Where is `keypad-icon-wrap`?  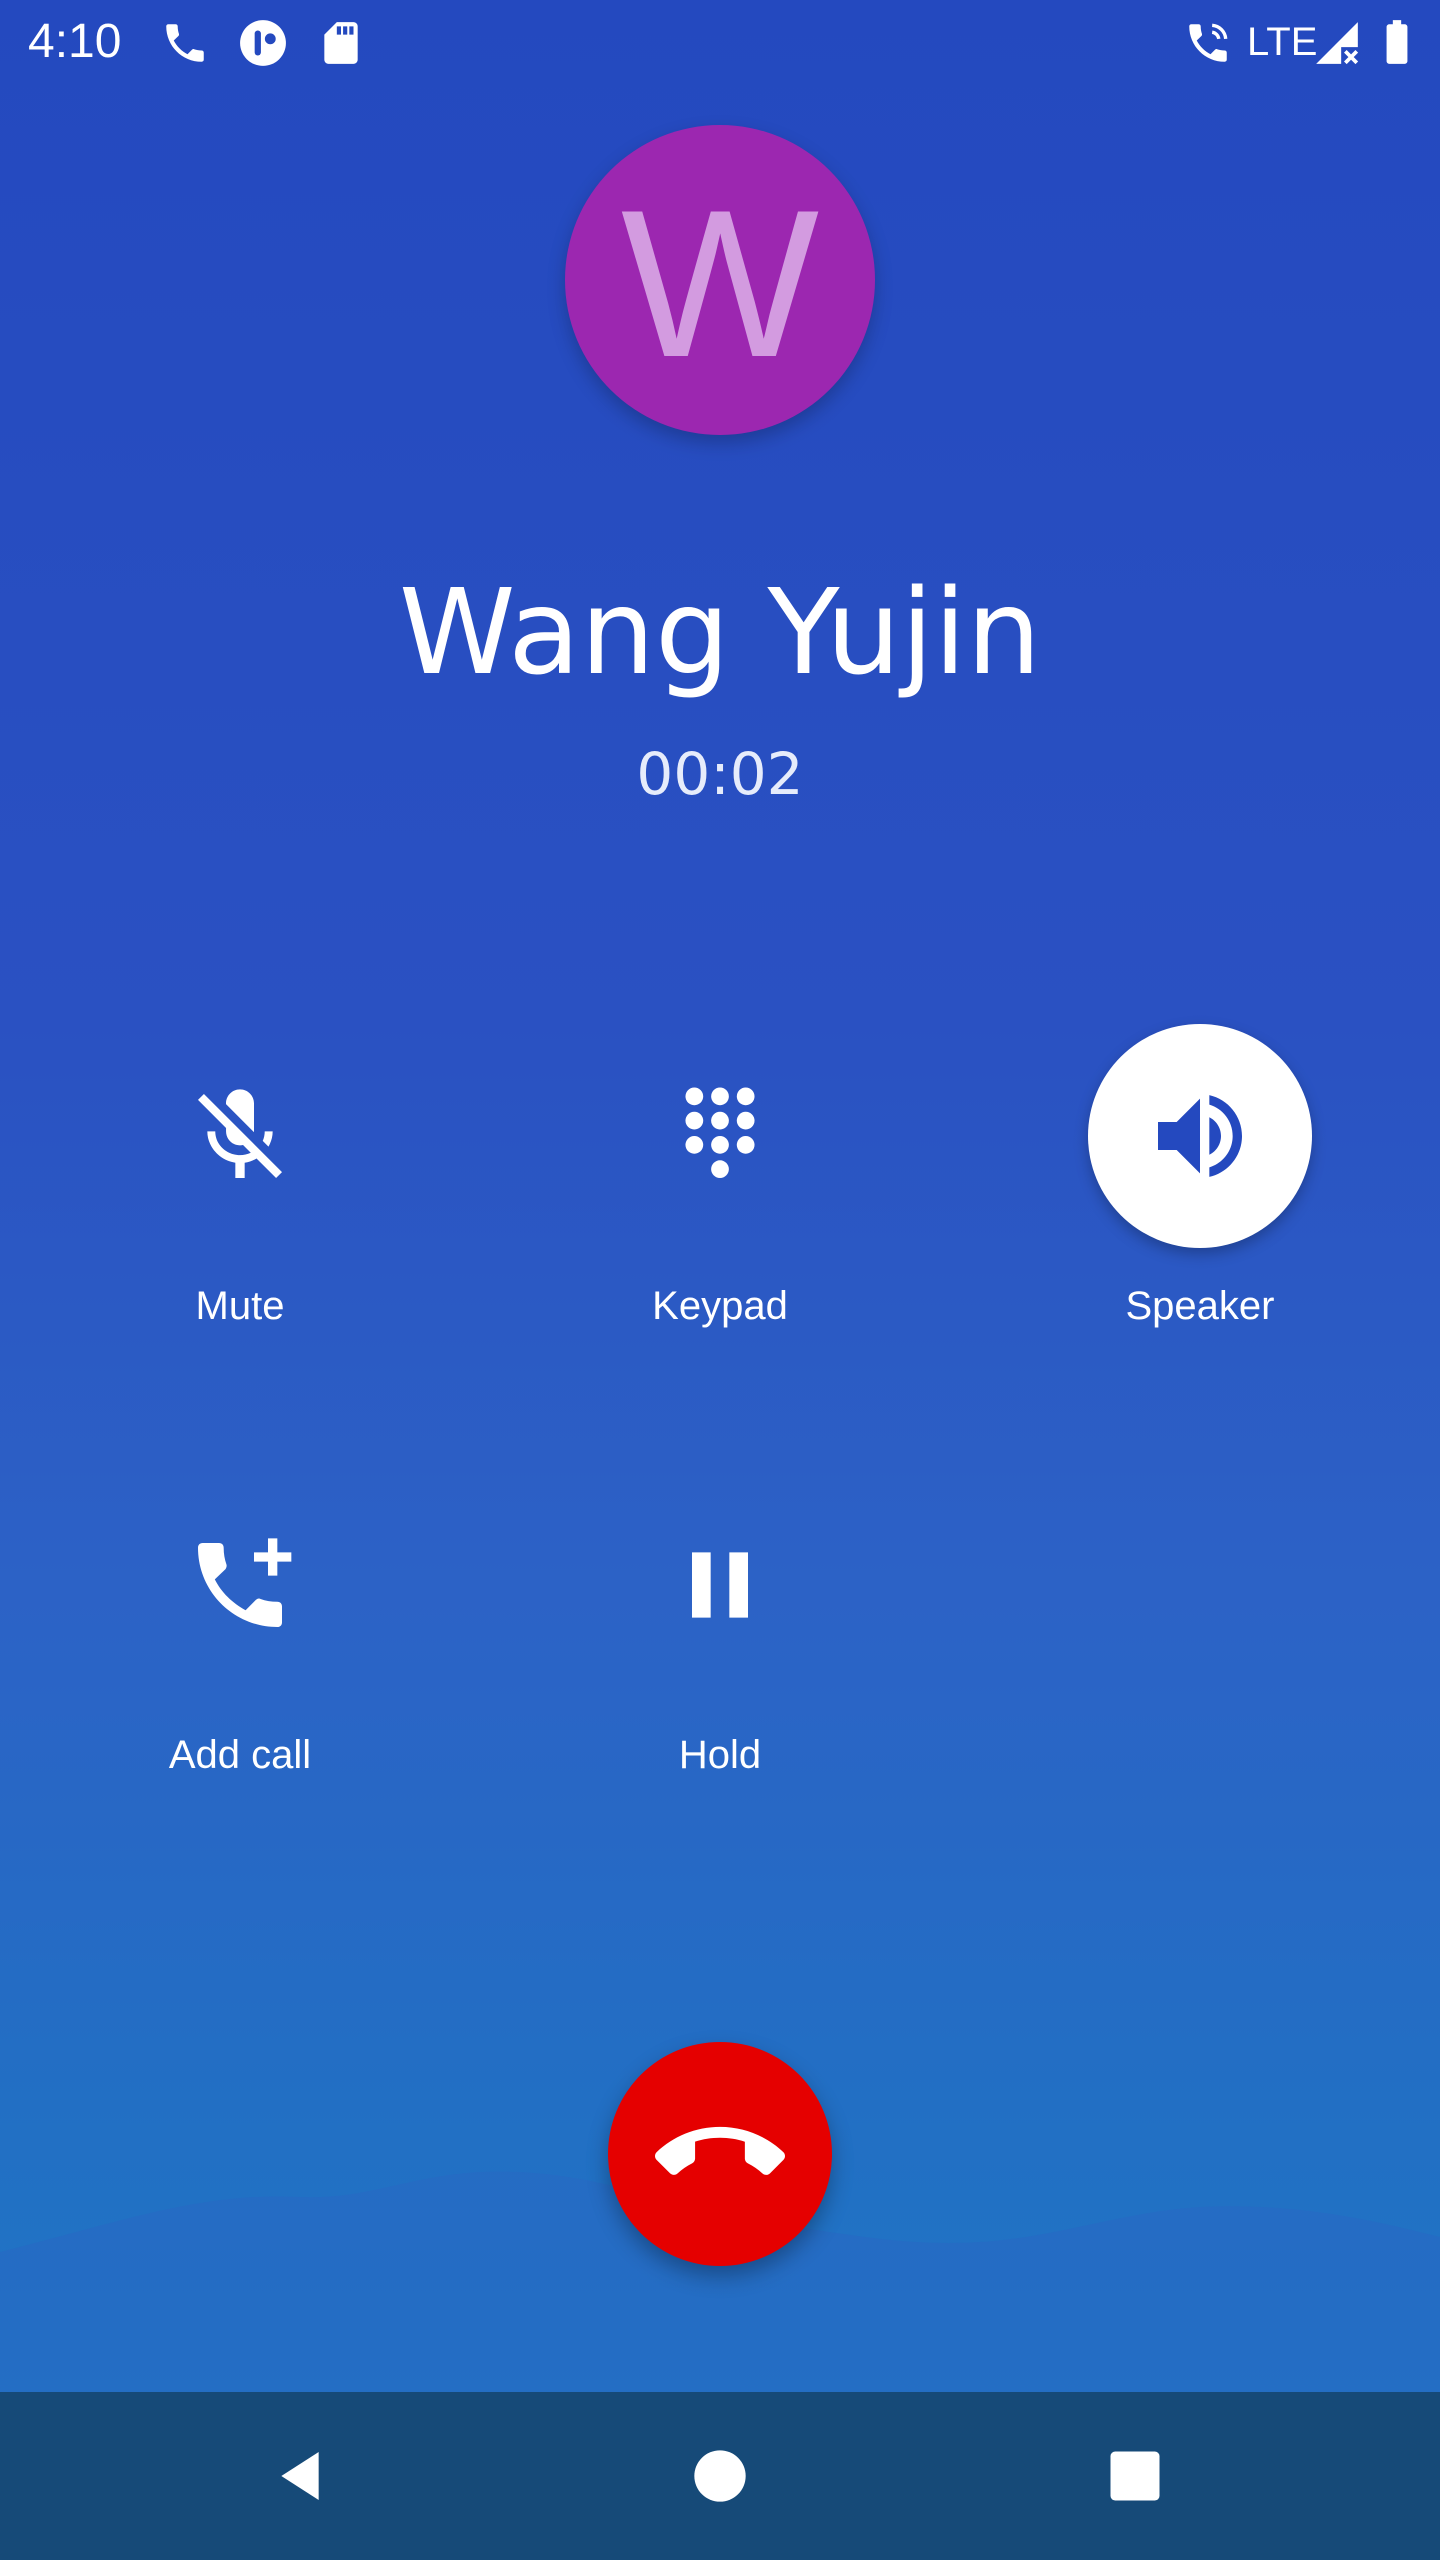 keypad-icon-wrap is located at coordinates (720, 1136).